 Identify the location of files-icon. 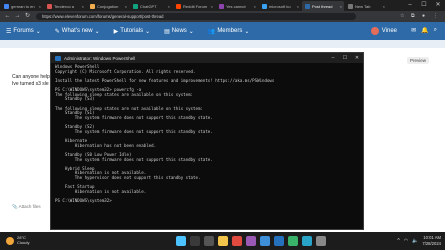
(223, 241).